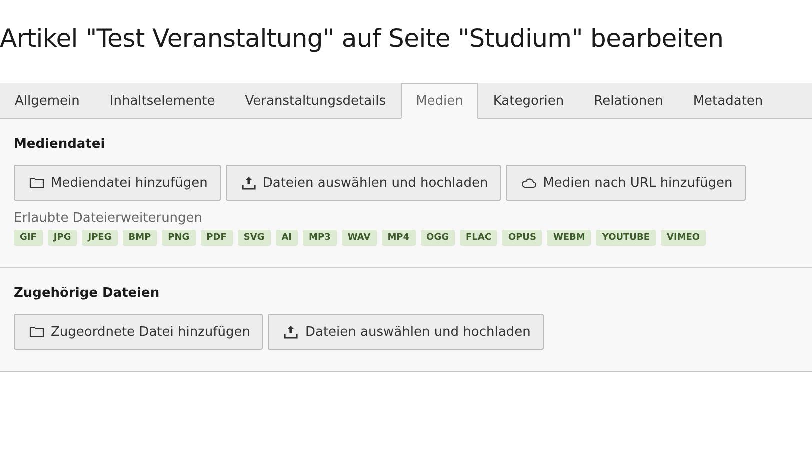 This screenshot has width=812, height=456. What do you see at coordinates (628, 101) in the screenshot?
I see `tab: Relationen` at bounding box center [628, 101].